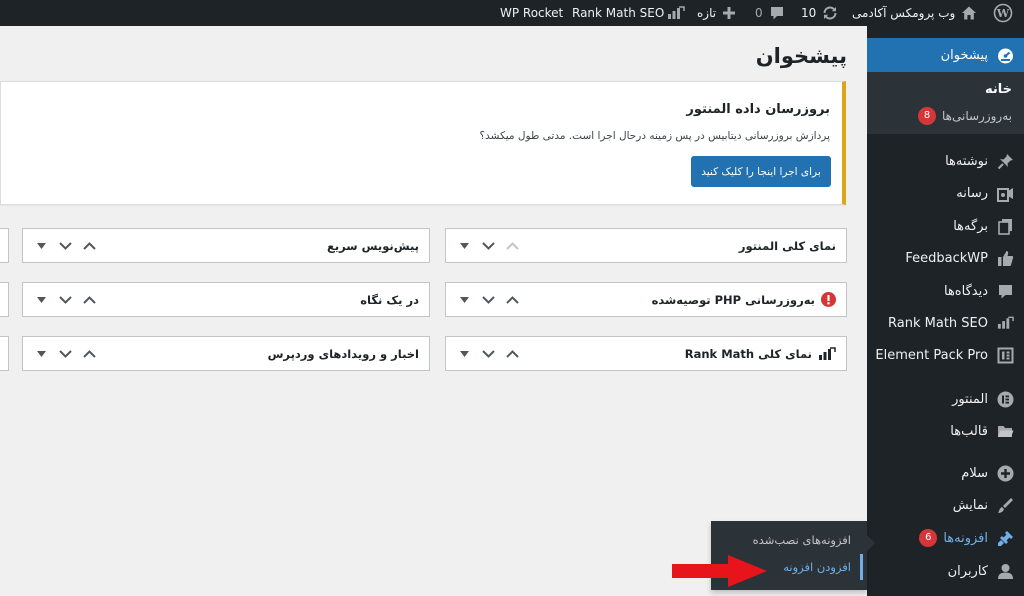 The width and height of the screenshot is (1024, 596). What do you see at coordinates (861, 567) in the screenshot?
I see `flyout-focus-indicator` at bounding box center [861, 567].